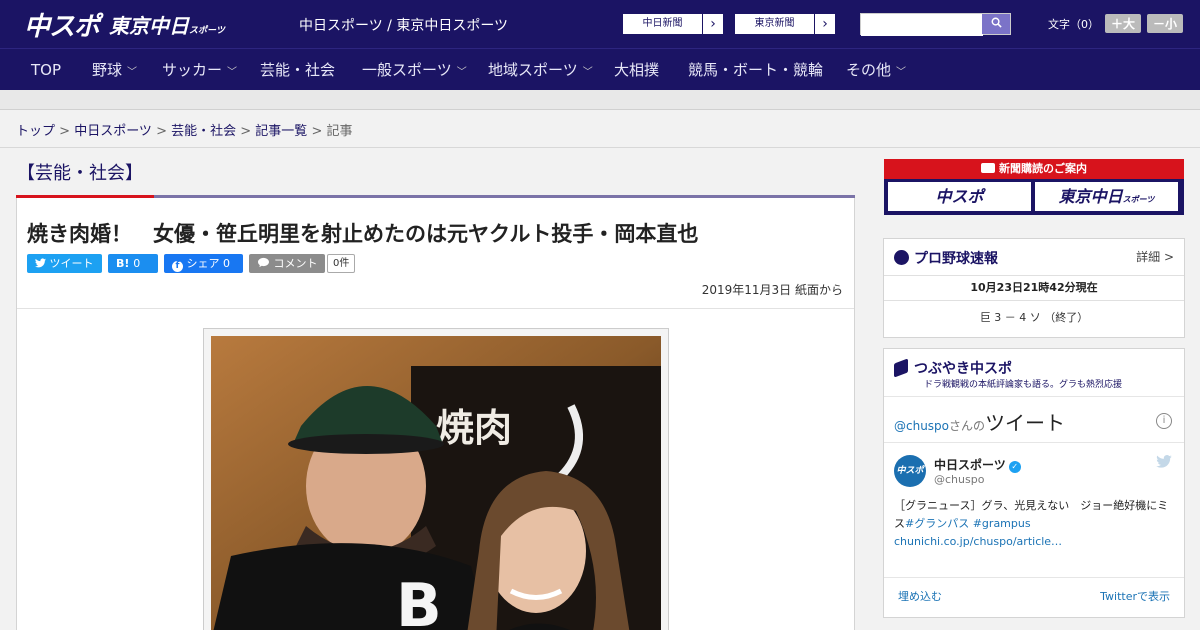 The image size is (1200, 630). What do you see at coordinates (901, 368) in the screenshot?
I see `megaphone-icon` at bounding box center [901, 368].